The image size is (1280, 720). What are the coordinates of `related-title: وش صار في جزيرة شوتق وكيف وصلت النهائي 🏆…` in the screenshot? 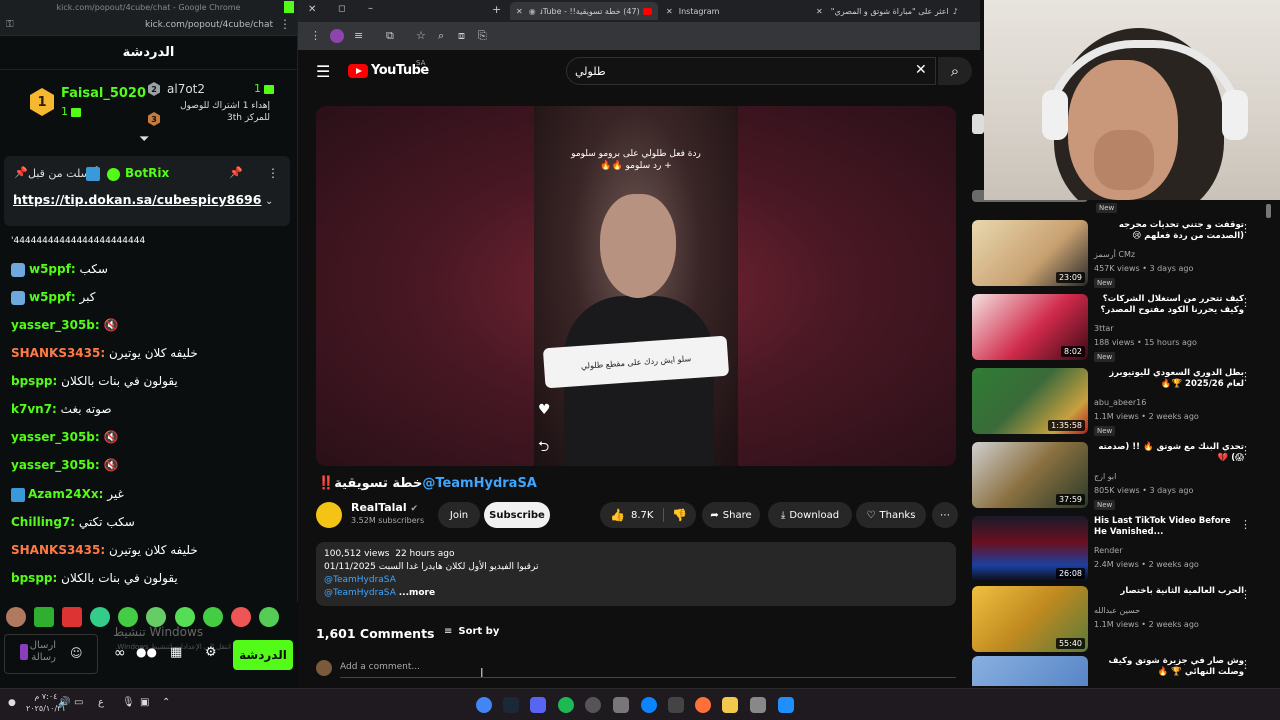 It's located at (1169, 667).